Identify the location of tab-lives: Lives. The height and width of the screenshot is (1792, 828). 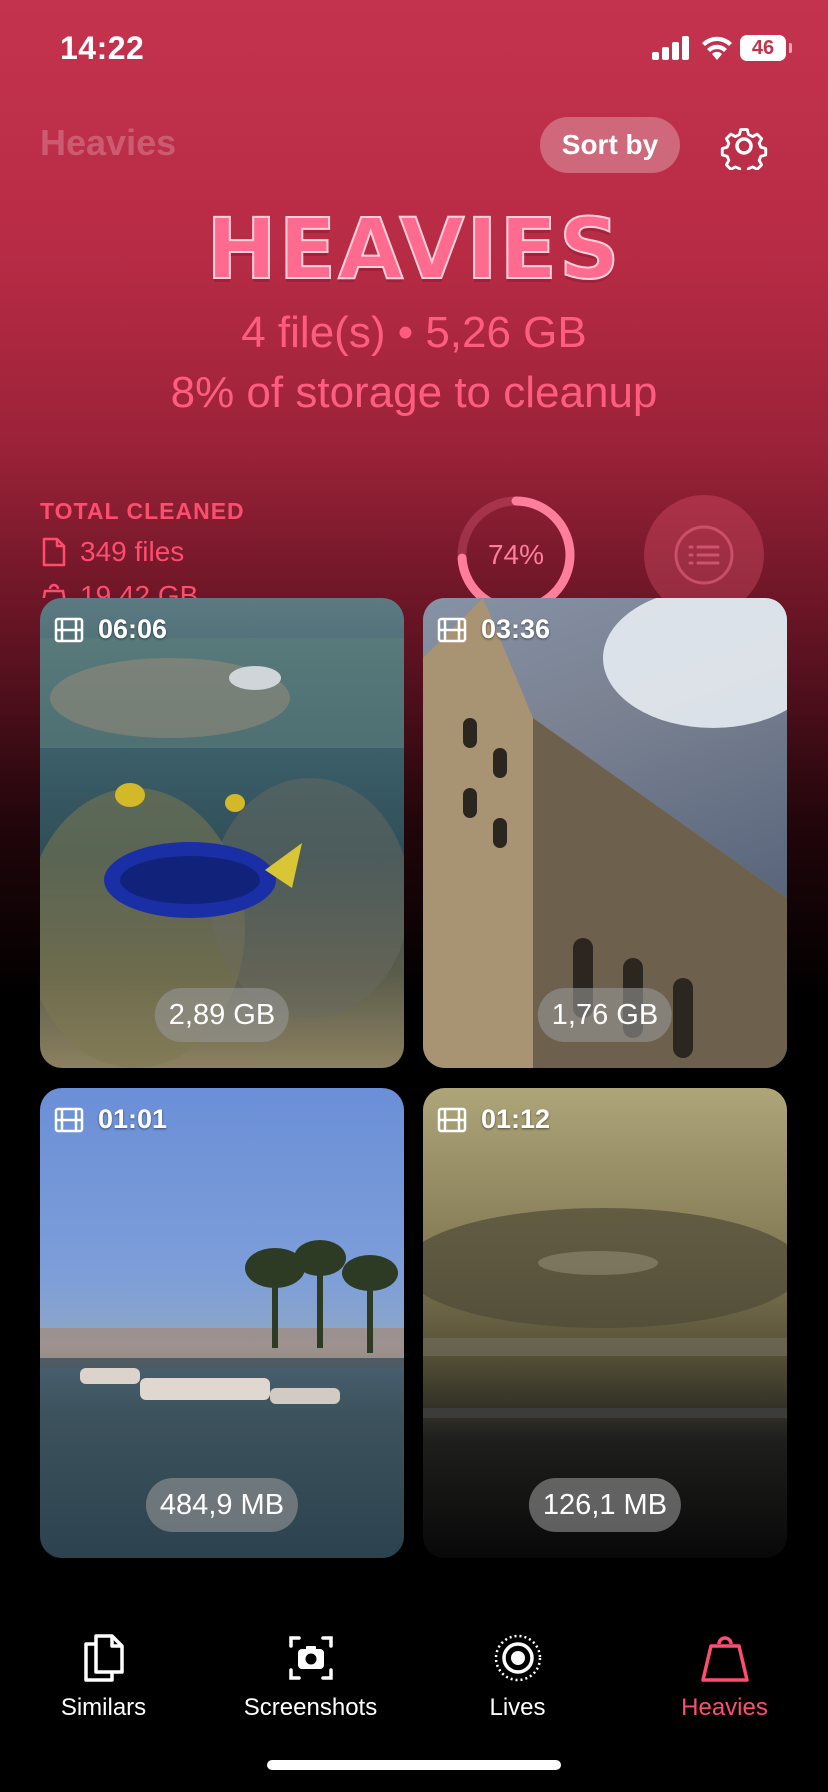
(517, 1680).